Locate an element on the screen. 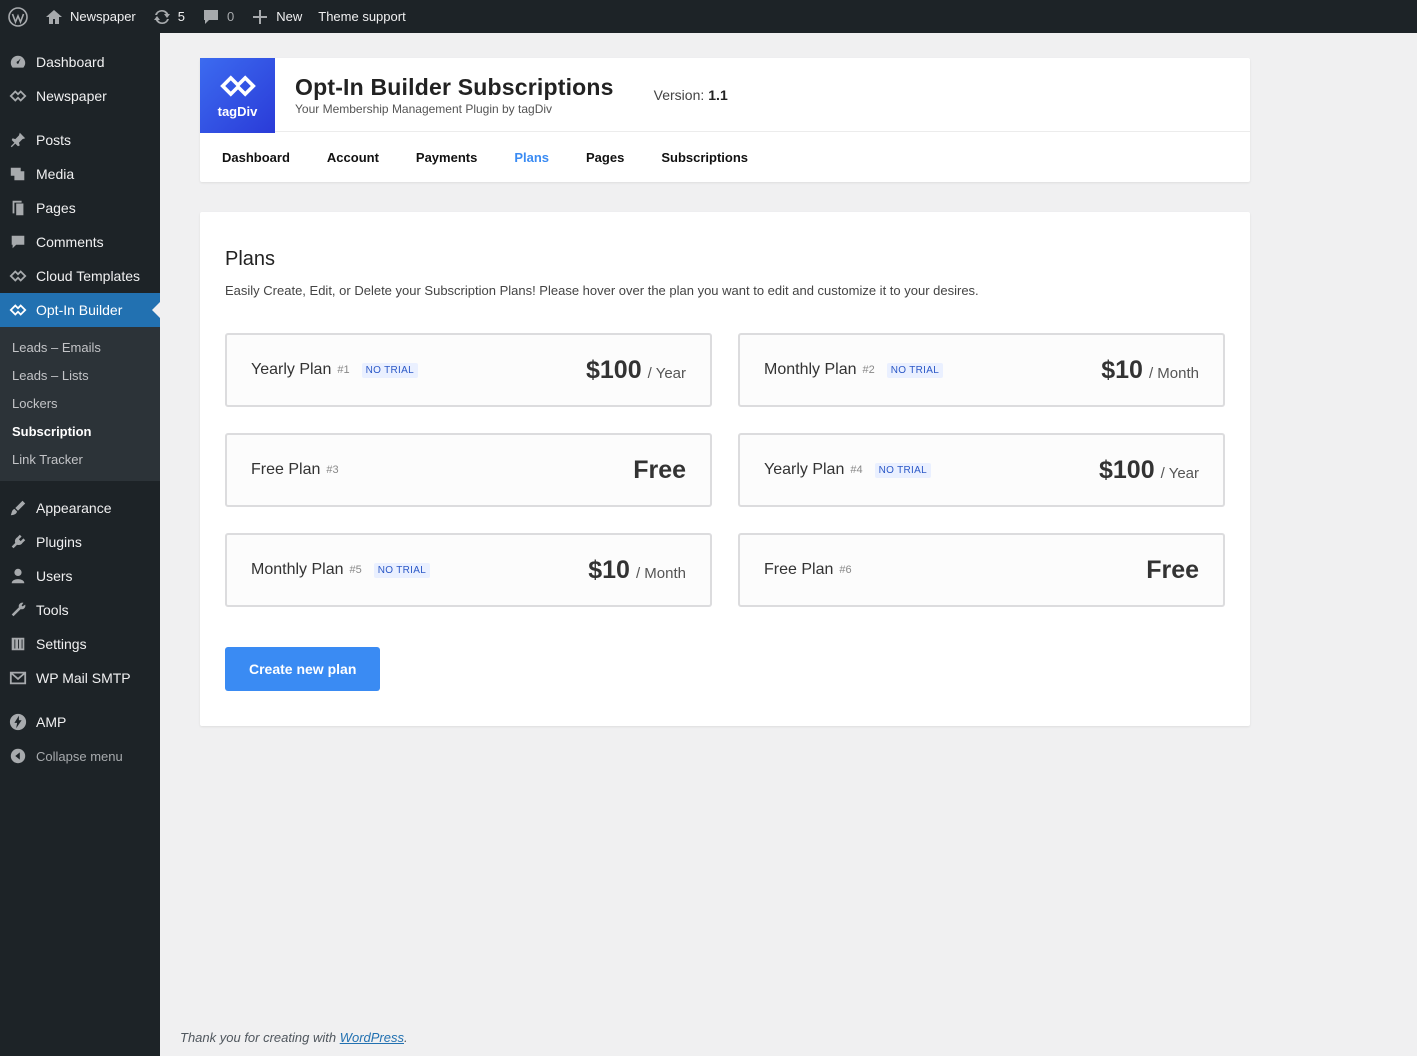 The image size is (1417, 1056). menu-tools: Tools is located at coordinates (80, 610).